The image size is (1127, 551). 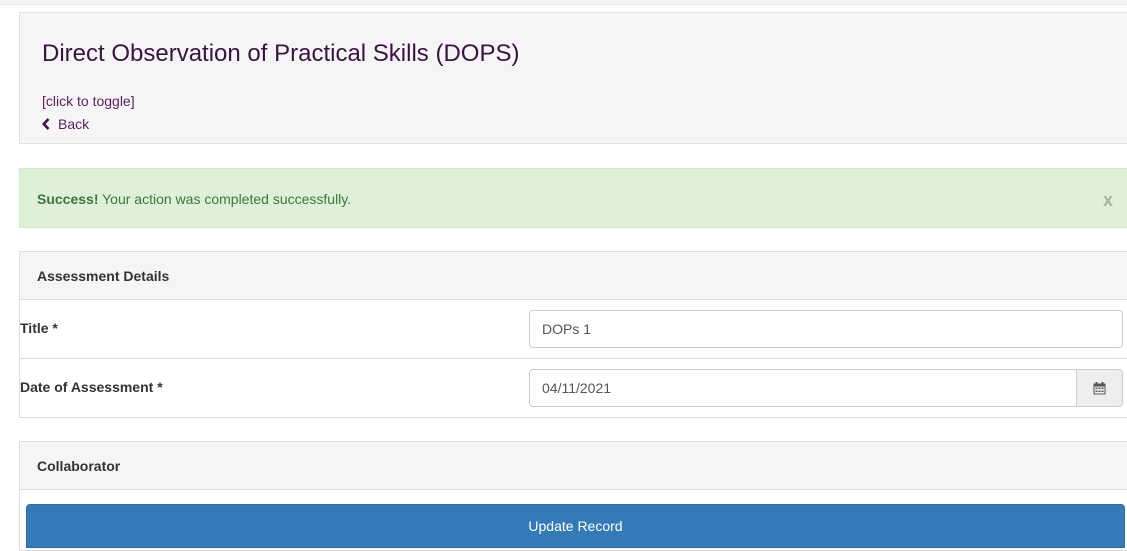 What do you see at coordinates (826, 329) in the screenshot?
I see `title-input` at bounding box center [826, 329].